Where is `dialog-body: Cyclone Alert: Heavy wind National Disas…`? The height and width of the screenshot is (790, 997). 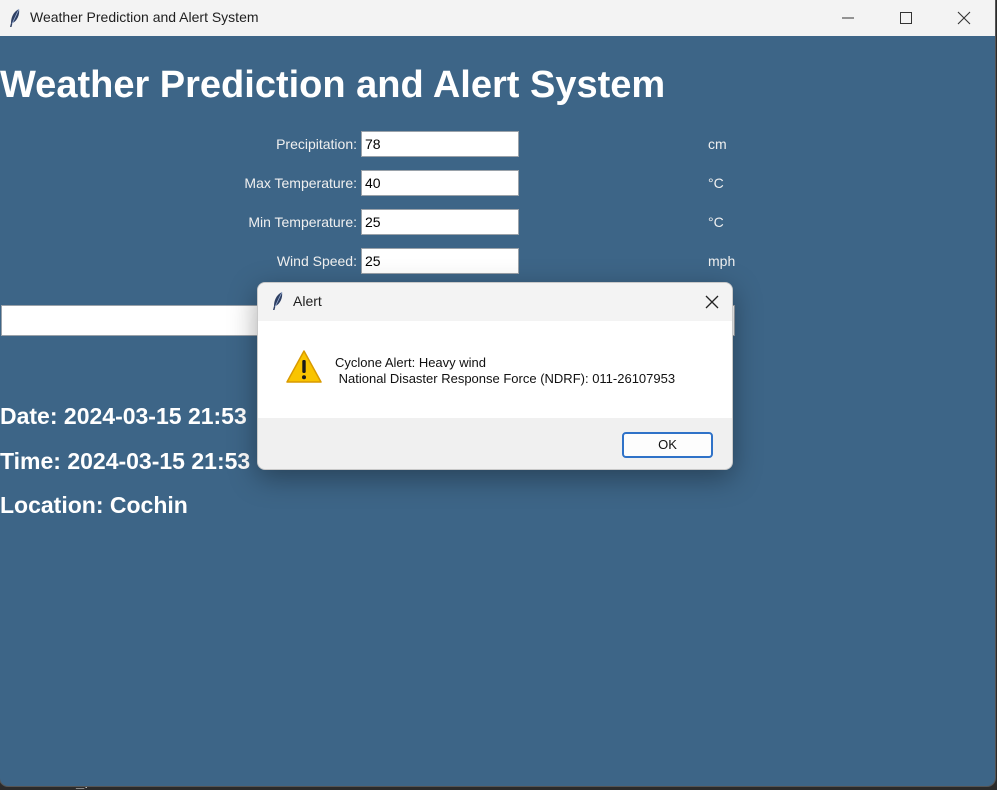
dialog-body: Cyclone Alert: Heavy wind National Disas… is located at coordinates (495, 369).